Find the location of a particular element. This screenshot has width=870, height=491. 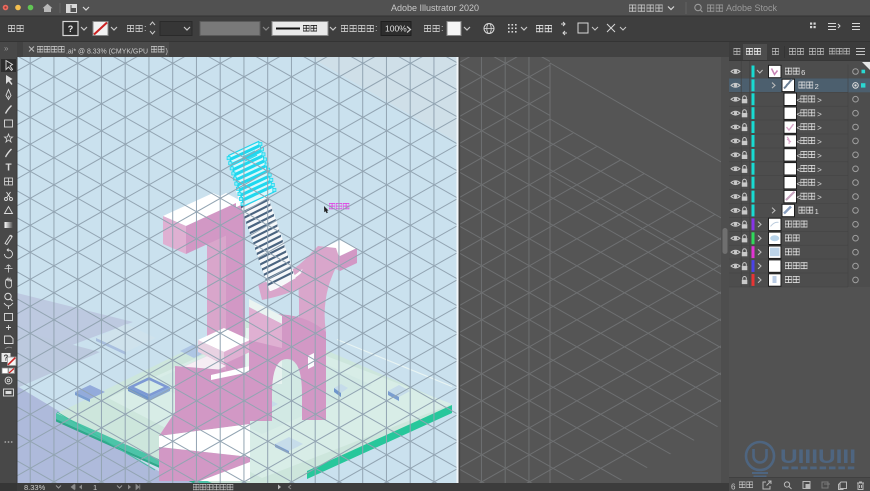

svg-text: .ai* @ 8.33% (CMYK/GPU is located at coordinates (107, 51).